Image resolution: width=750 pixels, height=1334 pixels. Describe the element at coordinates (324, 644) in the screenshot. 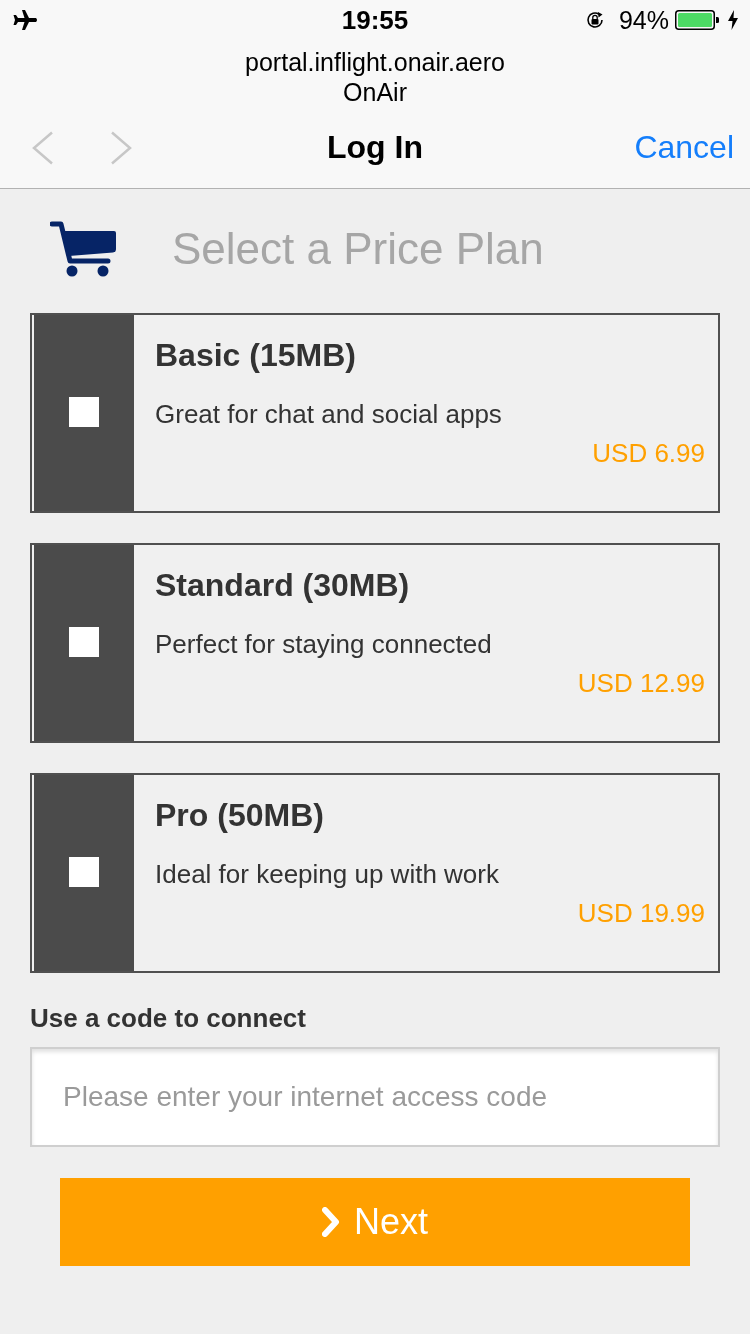

I see `plan-description: Perfect for staying connected` at that location.